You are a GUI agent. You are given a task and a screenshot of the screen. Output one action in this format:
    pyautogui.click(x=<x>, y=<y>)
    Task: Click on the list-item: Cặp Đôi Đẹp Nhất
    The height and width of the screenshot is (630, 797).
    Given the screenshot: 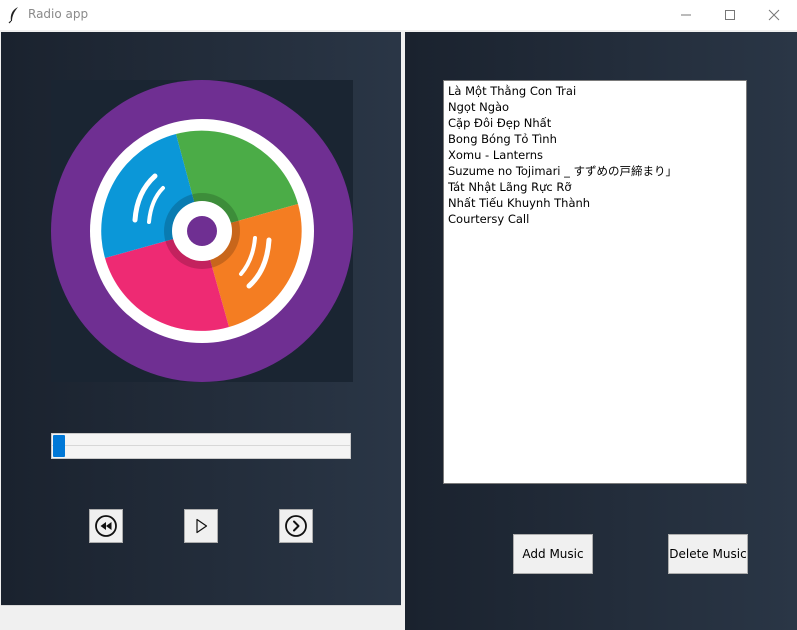 What is the action you would take?
    pyautogui.click(x=595, y=123)
    